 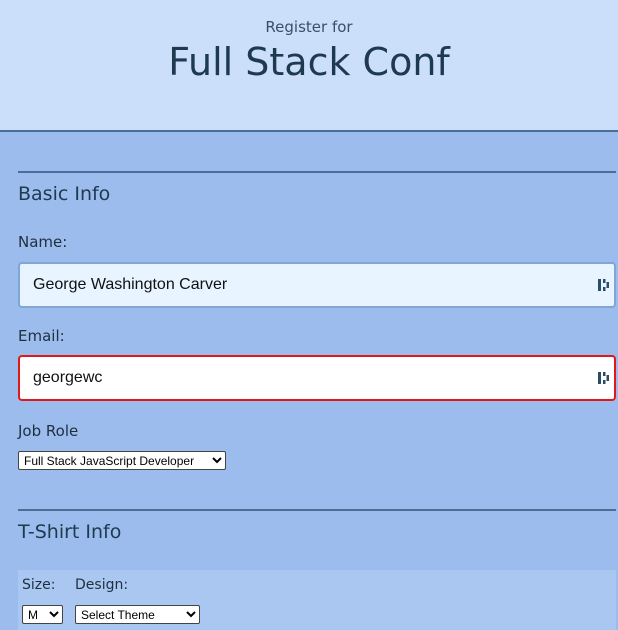 I want to click on size-select: M, so click(x=42, y=614).